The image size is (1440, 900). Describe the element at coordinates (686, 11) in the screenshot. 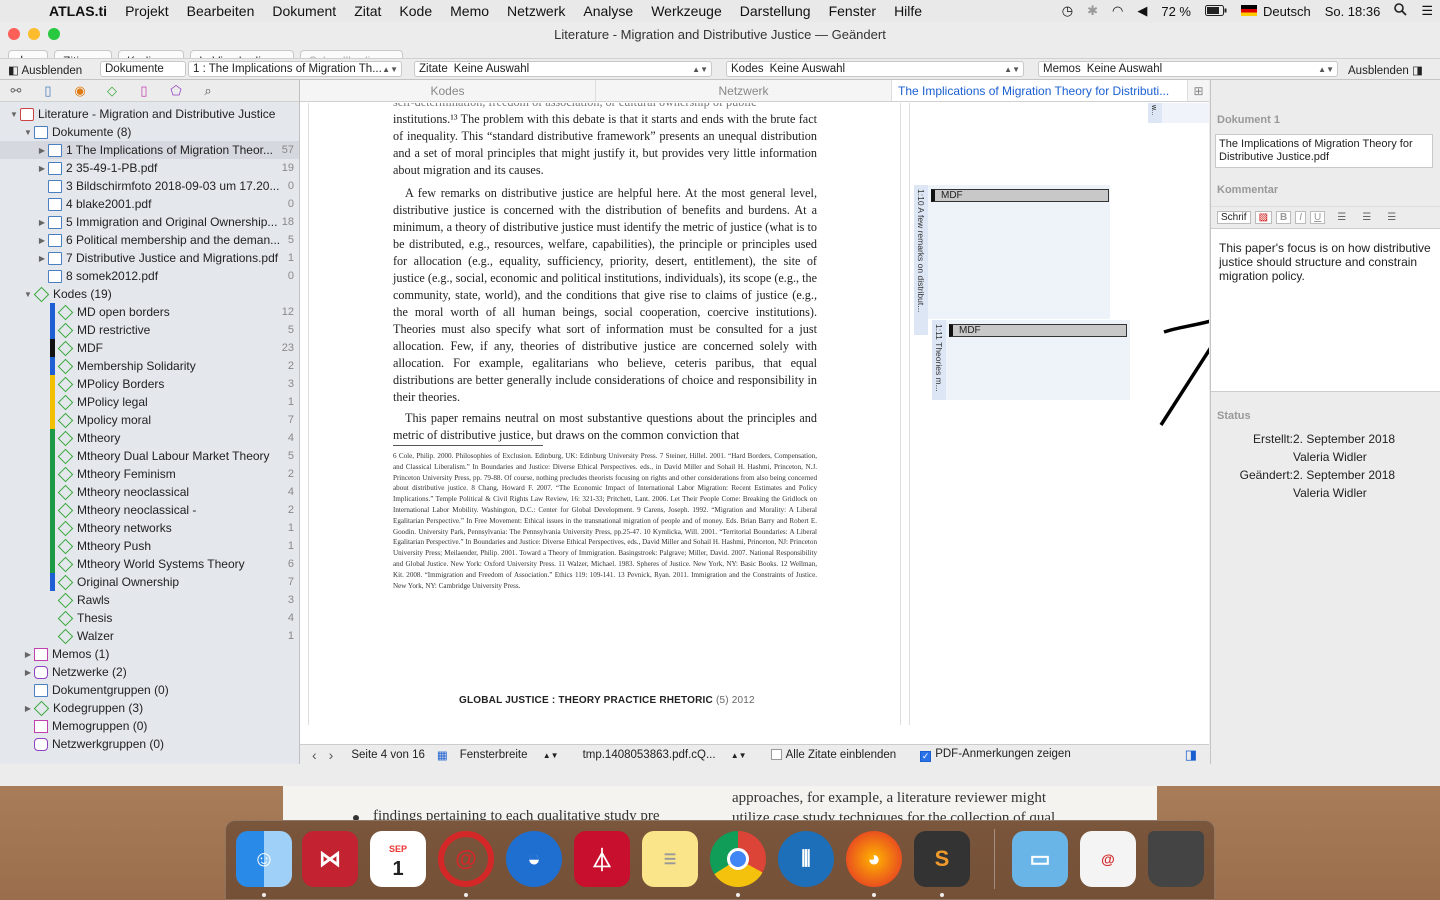

I see `menu-werkzeuge: Werkzeuge` at that location.